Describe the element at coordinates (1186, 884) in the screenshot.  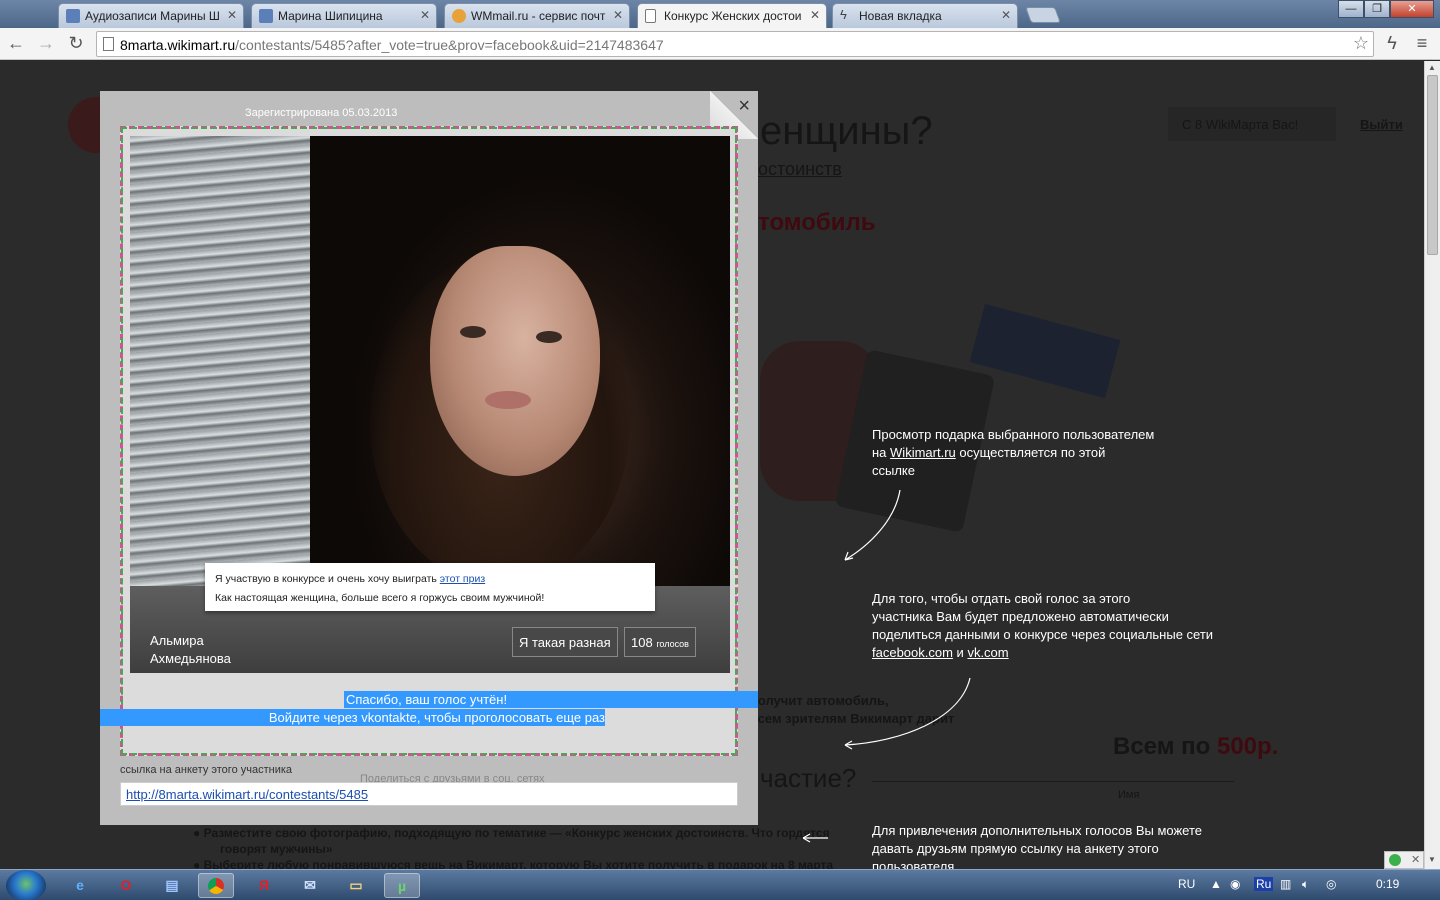
I see `language-indicator: RU` at that location.